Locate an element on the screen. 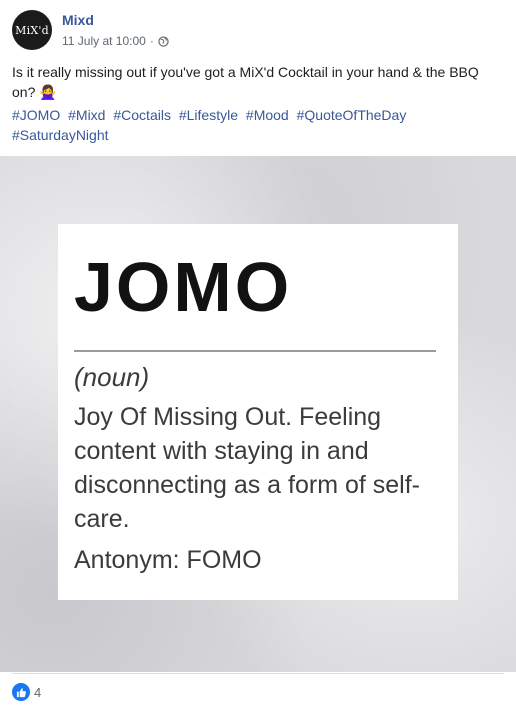 This screenshot has height=710, width=516. avatar-logo-text: MiX'd is located at coordinates (32, 30).